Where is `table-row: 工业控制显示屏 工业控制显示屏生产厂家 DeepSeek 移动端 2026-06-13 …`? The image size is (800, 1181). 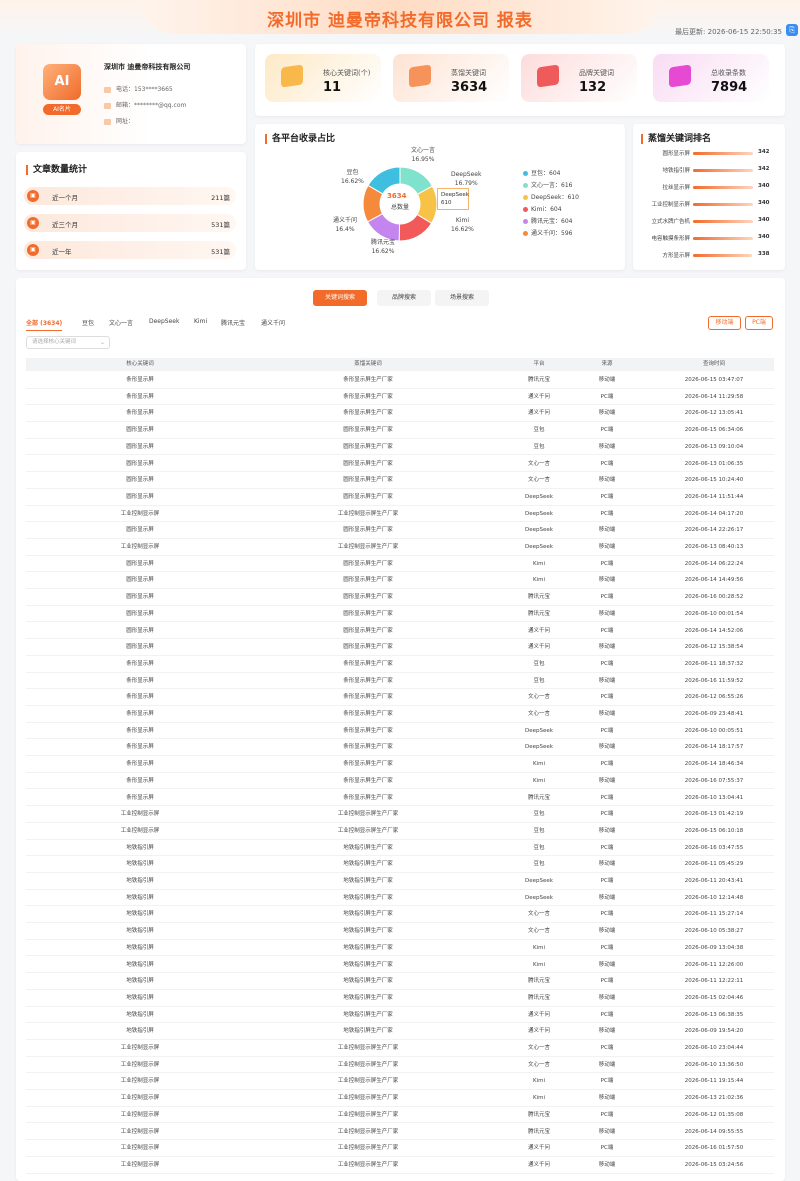
table-row: 工业控制显示屏 工业控制显示屏生产厂家 DeepSeek 移动端 2026-06-13 … is located at coordinates (400, 547).